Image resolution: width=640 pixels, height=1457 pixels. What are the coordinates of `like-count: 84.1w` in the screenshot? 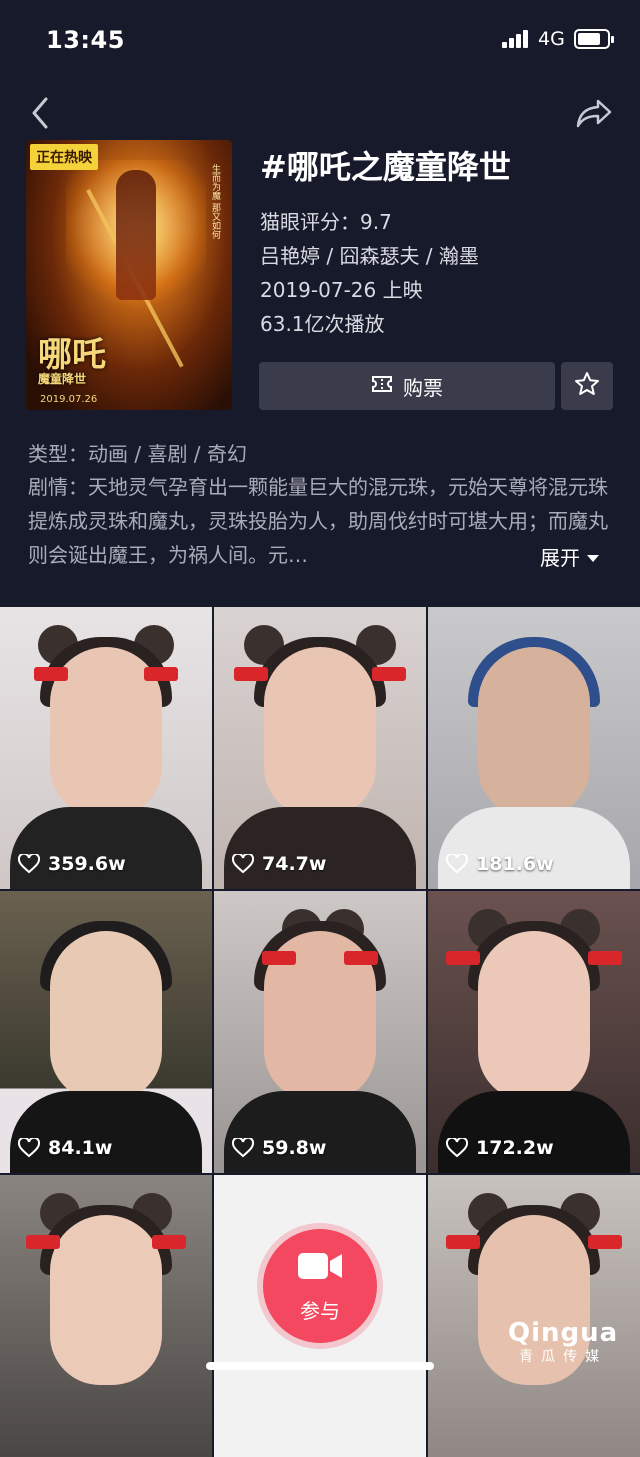 It's located at (65, 1148).